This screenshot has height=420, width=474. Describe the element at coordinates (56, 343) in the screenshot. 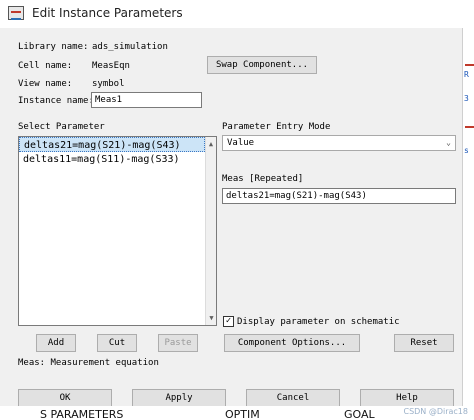

I see `add-button: Add` at that location.